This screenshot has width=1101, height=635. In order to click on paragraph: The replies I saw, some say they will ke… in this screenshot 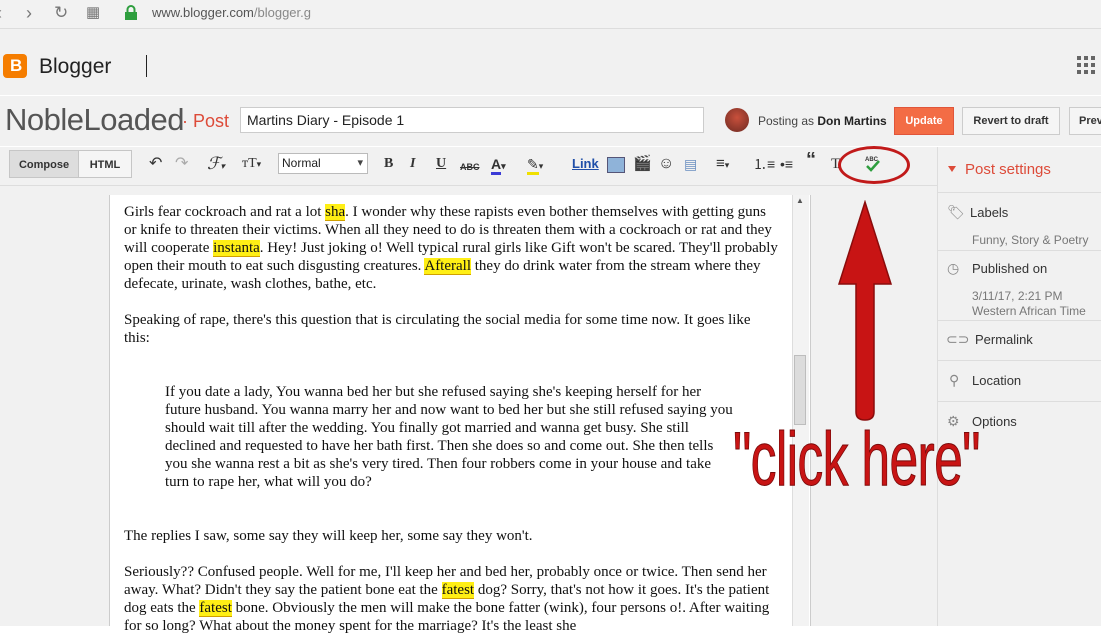, I will do `click(328, 536)`.